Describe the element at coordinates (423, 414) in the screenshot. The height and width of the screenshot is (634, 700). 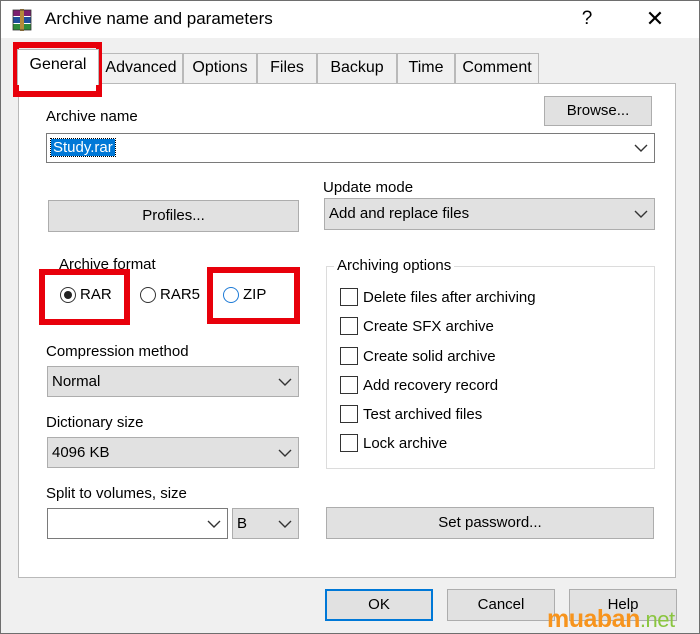
I see `checkbox-label: Test archived files` at that location.